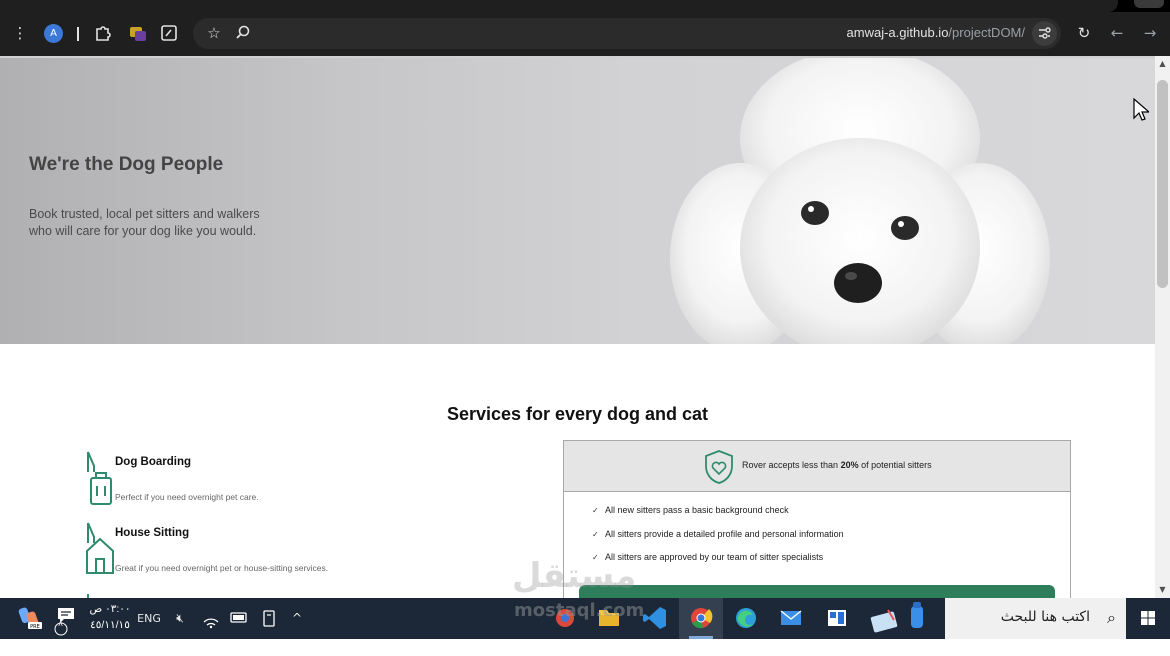  What do you see at coordinates (138, 33) in the screenshot?
I see `extension-app-icon` at bounding box center [138, 33].